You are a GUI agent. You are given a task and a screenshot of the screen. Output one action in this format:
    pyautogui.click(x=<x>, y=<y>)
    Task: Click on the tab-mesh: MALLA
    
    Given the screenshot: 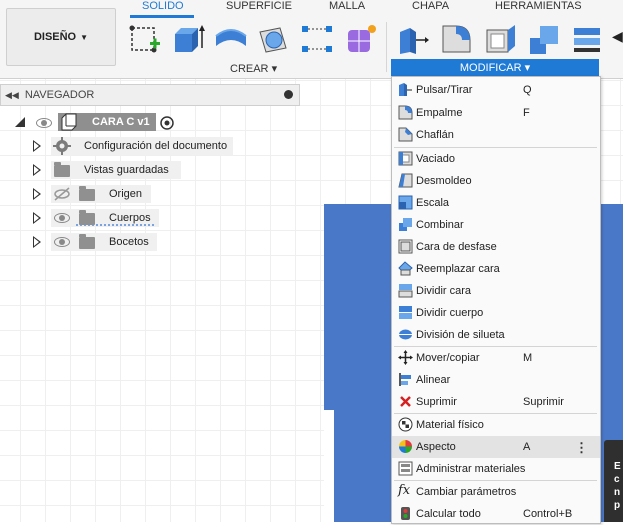 What is the action you would take?
    pyautogui.click(x=347, y=6)
    